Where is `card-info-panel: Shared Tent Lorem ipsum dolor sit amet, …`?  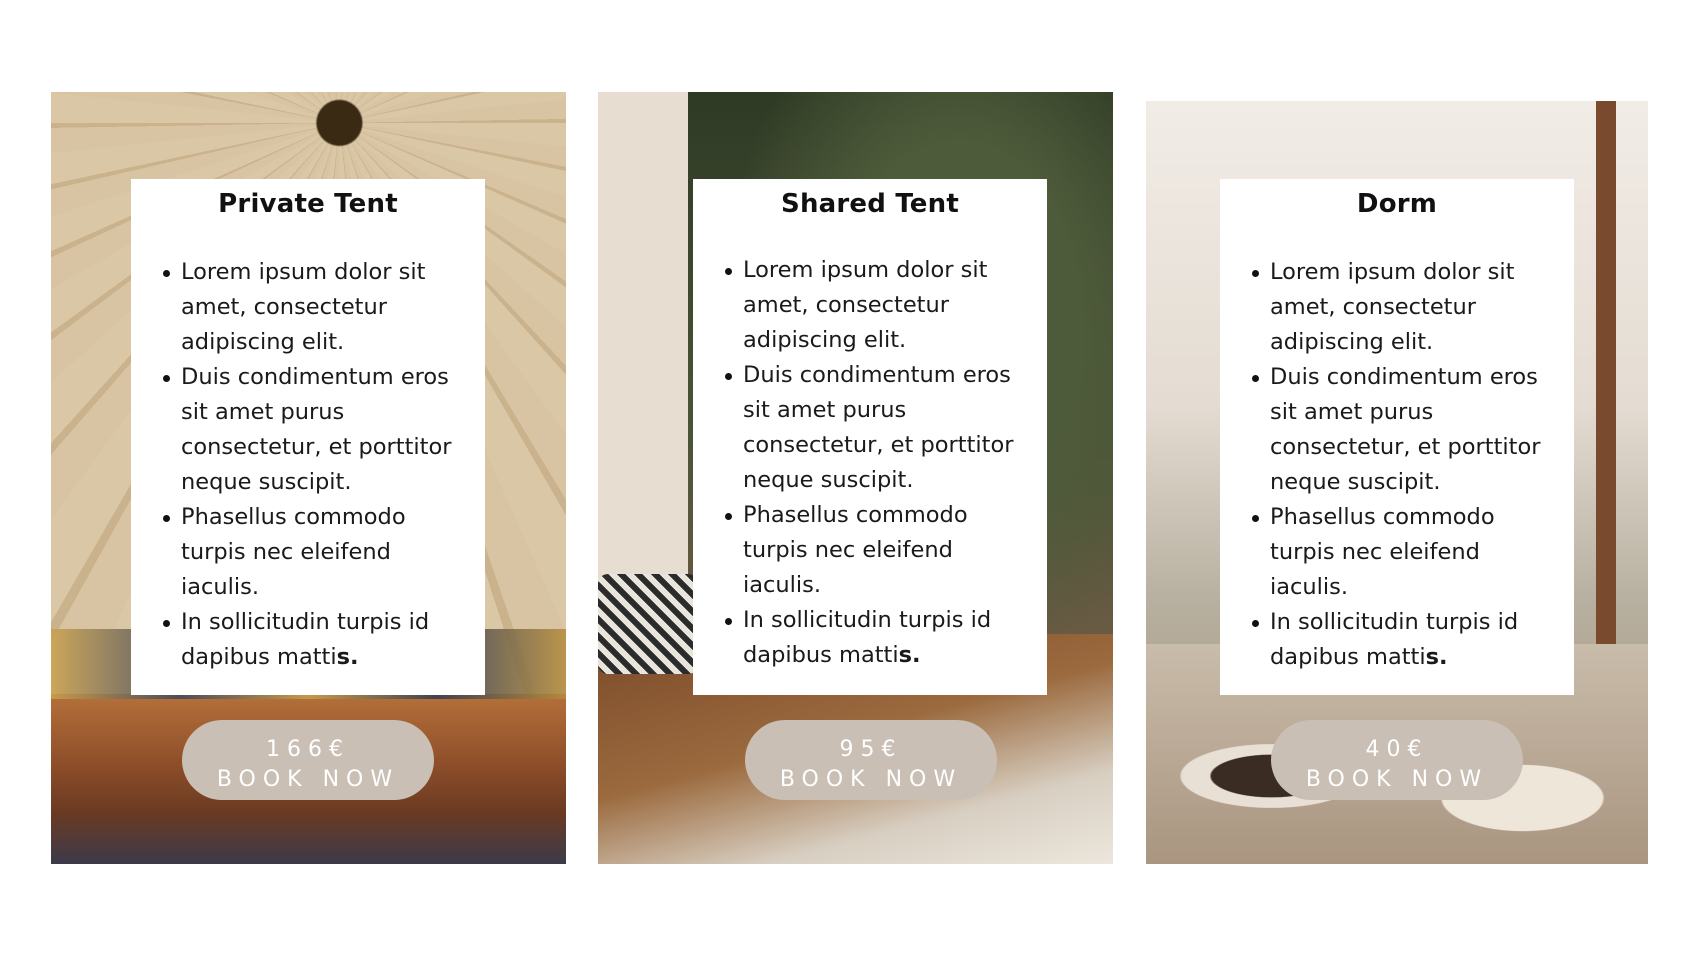 card-info-panel: Shared Tent Lorem ipsum dolor sit amet, … is located at coordinates (870, 437).